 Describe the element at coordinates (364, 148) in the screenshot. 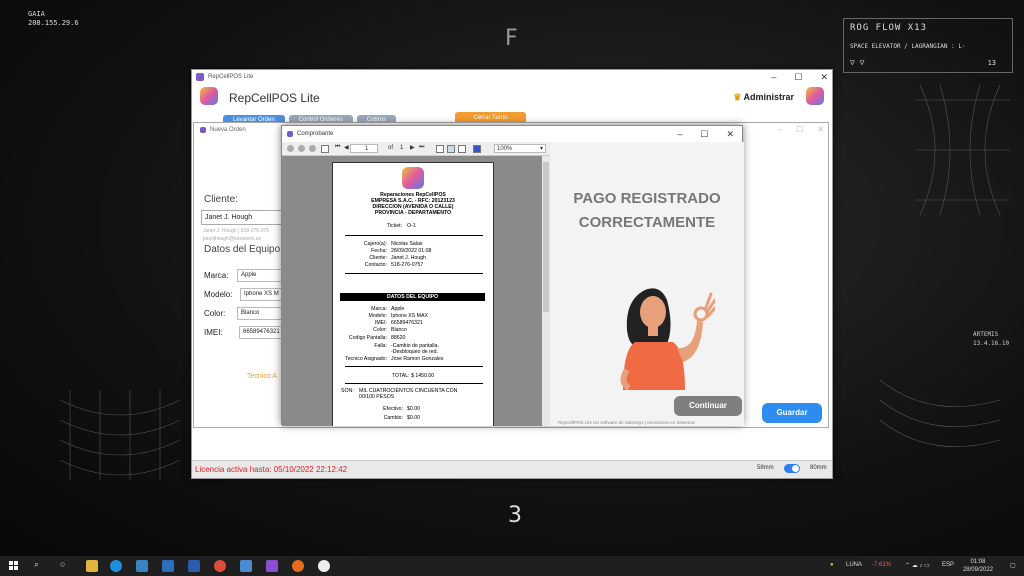

I see `page-number-input: 1` at that location.